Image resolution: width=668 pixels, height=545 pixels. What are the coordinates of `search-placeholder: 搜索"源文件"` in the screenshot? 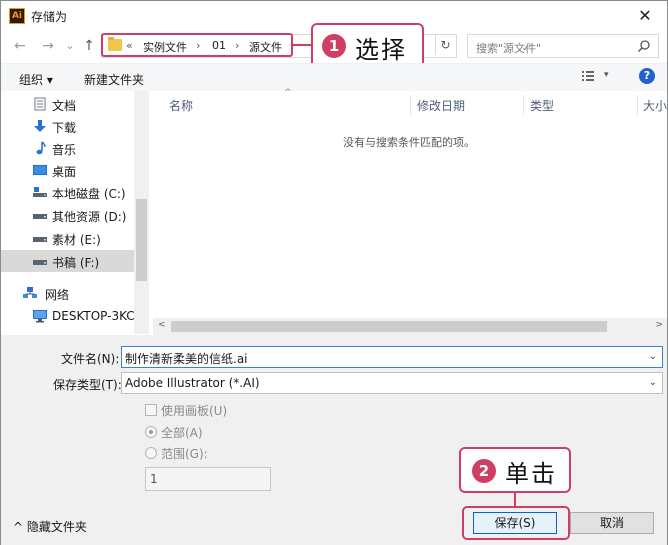 It's located at (509, 48).